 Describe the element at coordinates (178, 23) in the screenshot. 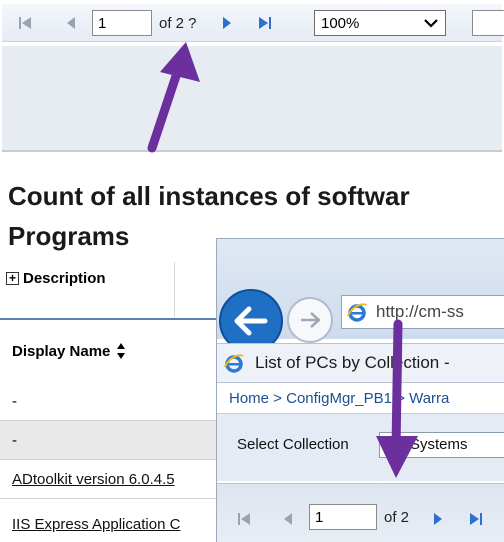

I see `page-count-text: of 2 ?` at that location.